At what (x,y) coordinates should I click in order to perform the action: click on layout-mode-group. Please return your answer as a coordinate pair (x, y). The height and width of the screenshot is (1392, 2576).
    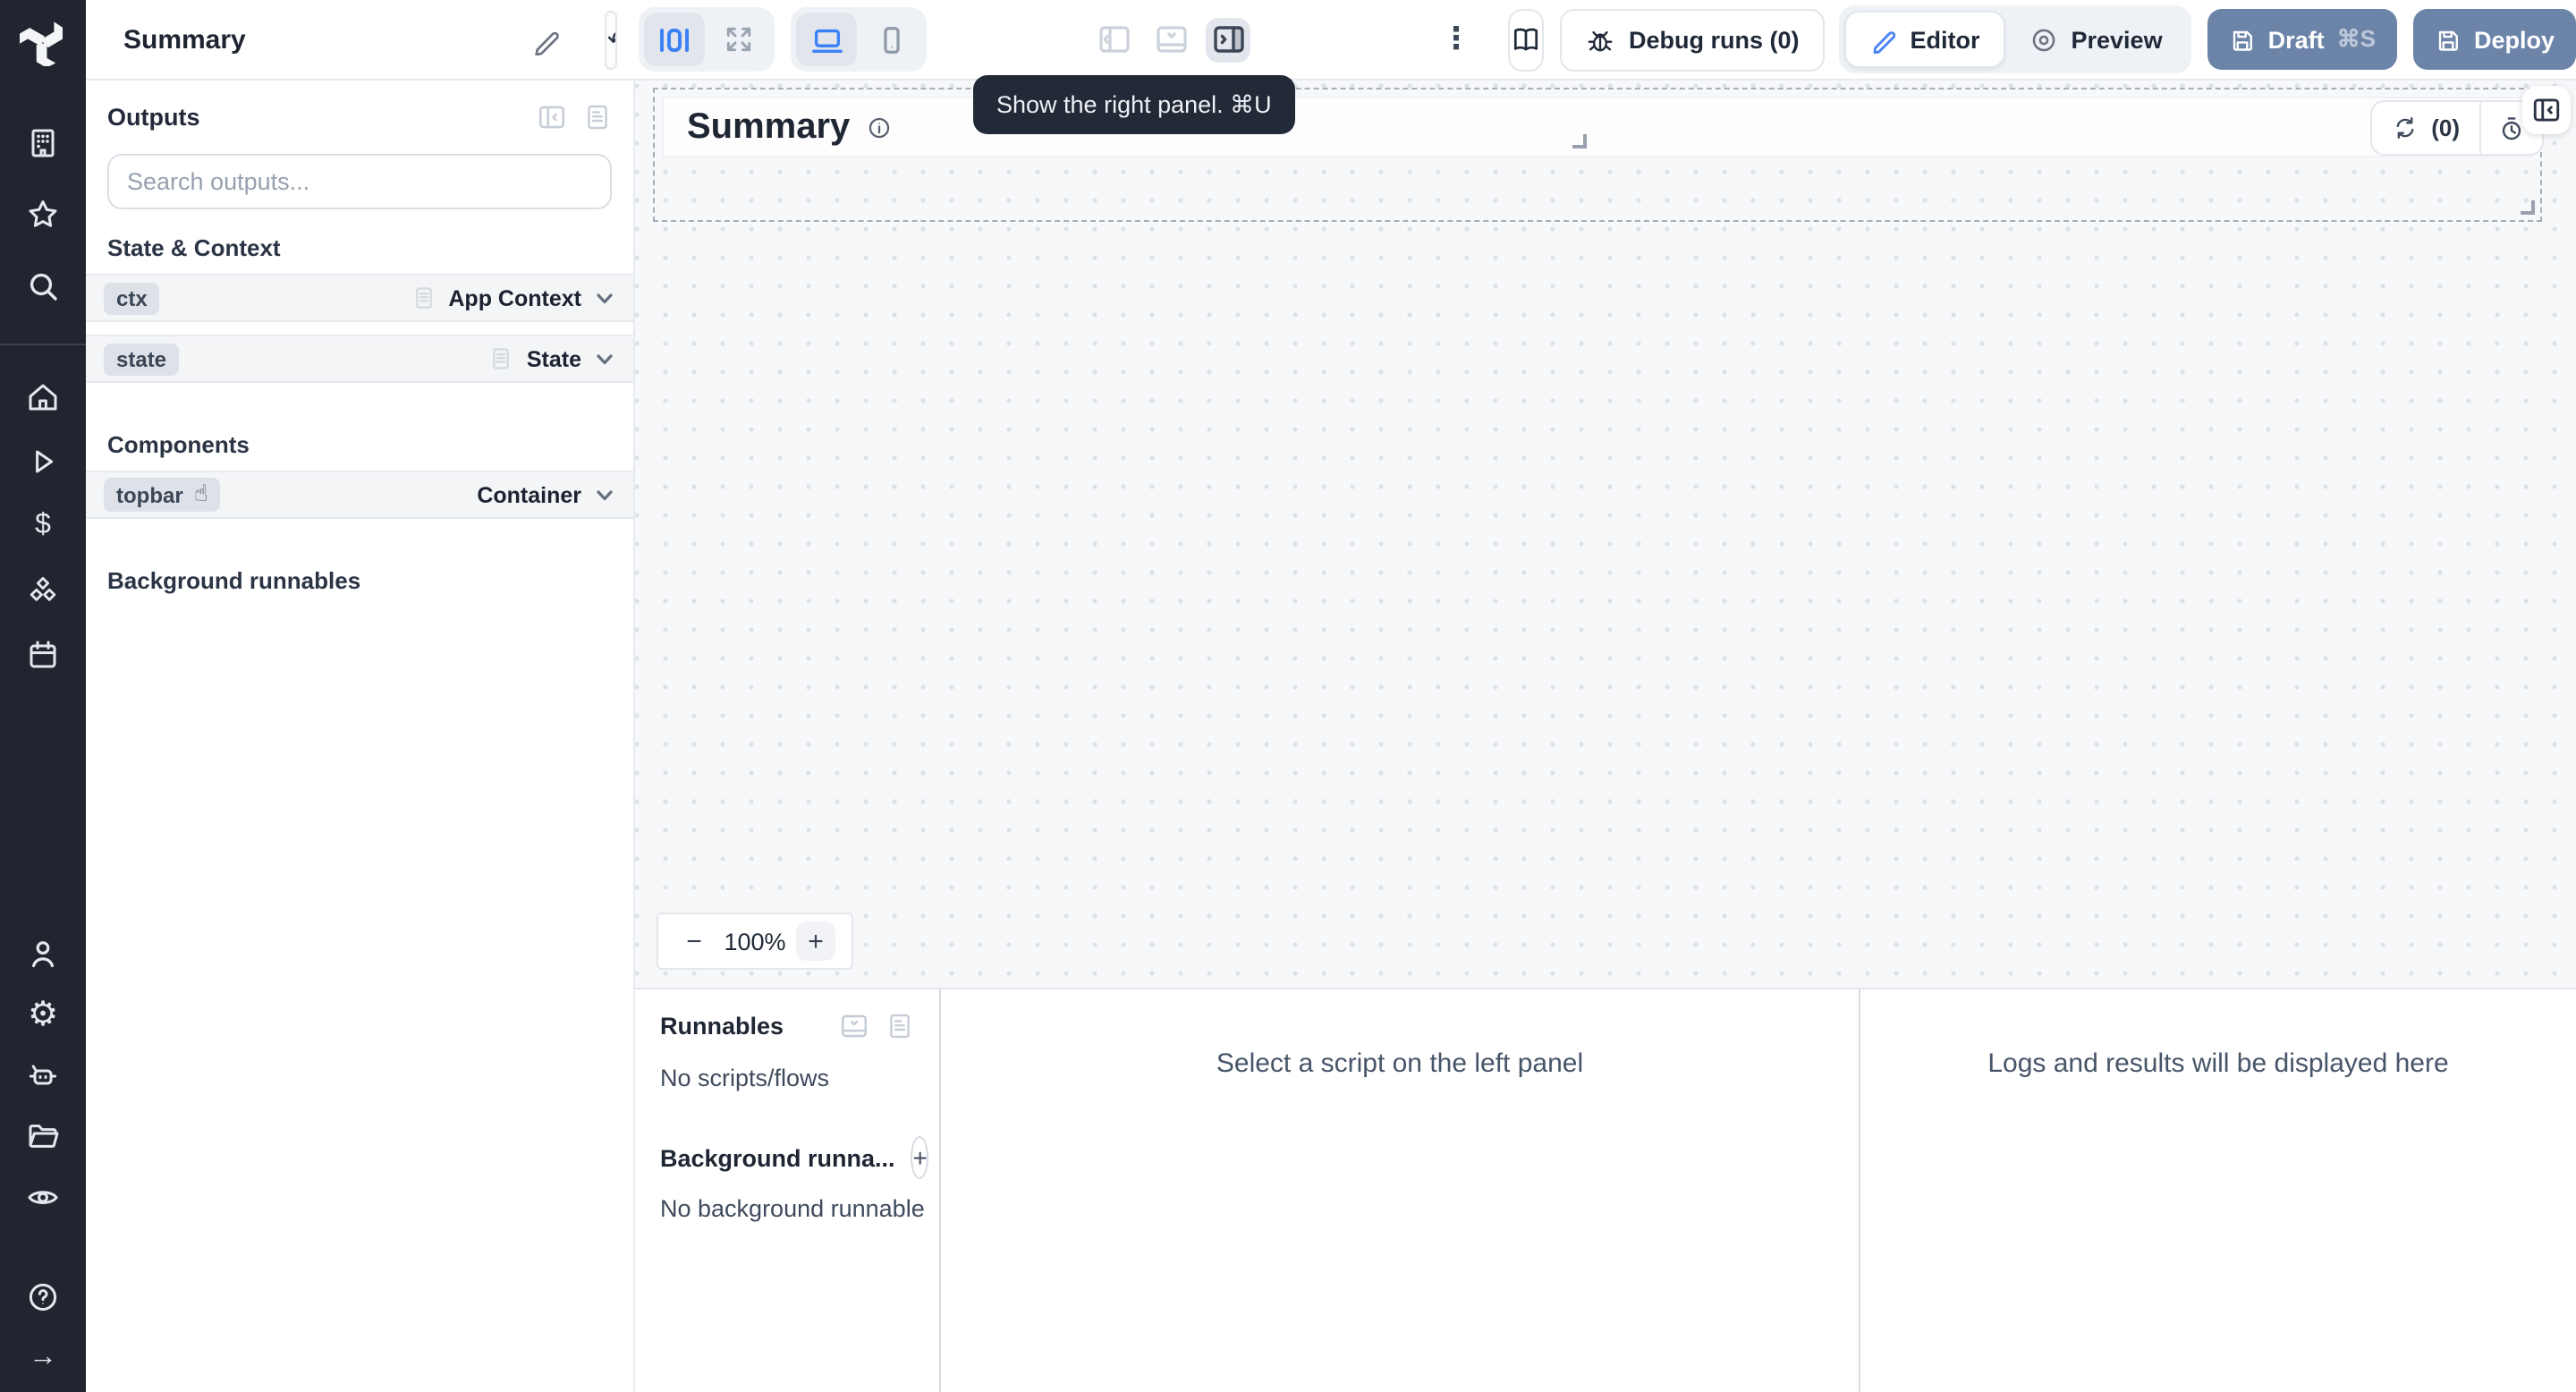
    Looking at the image, I should click on (707, 39).